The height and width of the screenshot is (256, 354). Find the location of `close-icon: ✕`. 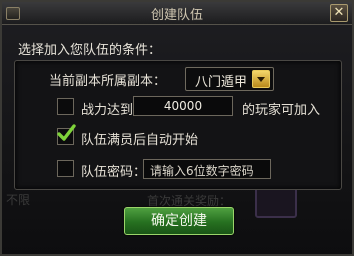

close-icon: ✕ is located at coordinates (339, 12).